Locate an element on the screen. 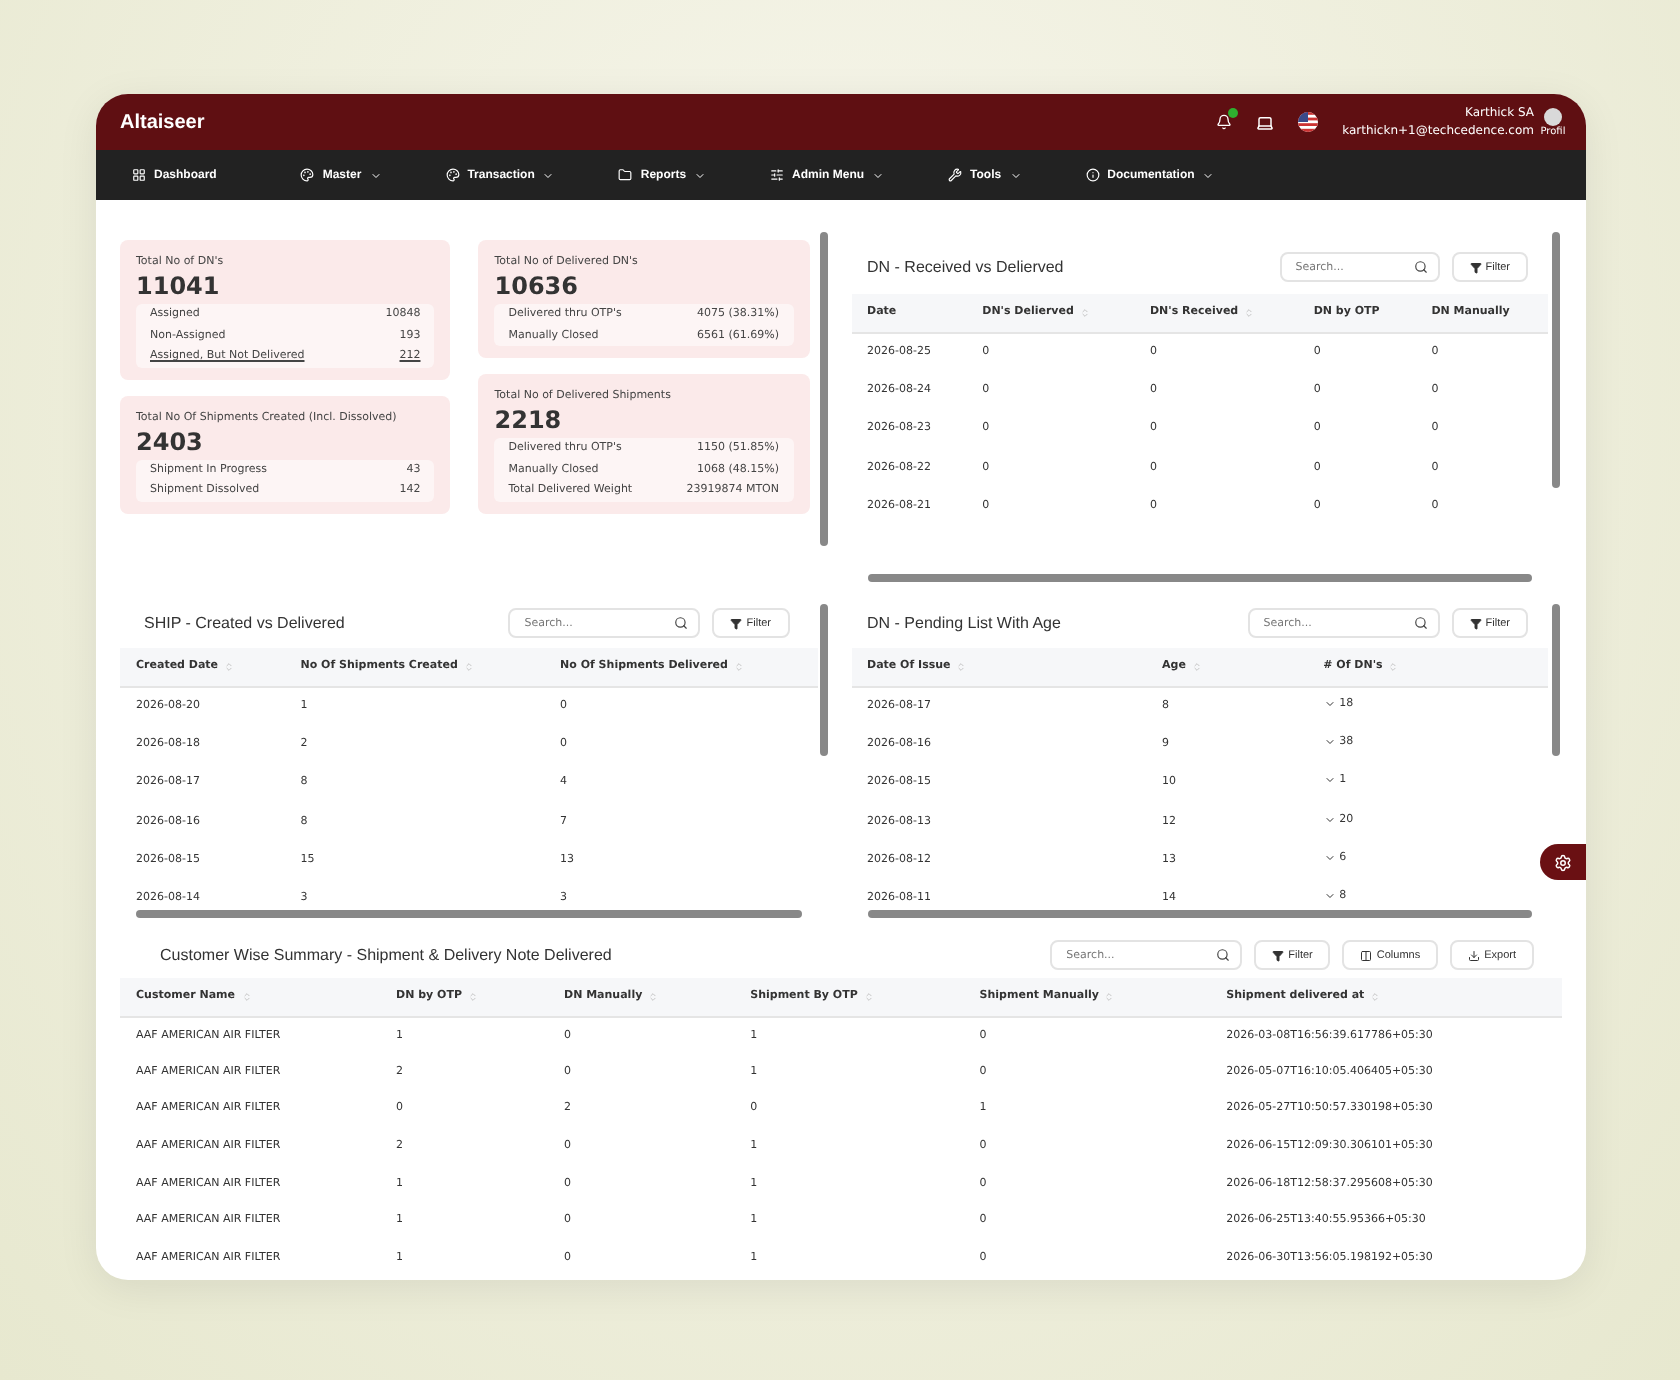  folder-icon is located at coordinates (625, 175).